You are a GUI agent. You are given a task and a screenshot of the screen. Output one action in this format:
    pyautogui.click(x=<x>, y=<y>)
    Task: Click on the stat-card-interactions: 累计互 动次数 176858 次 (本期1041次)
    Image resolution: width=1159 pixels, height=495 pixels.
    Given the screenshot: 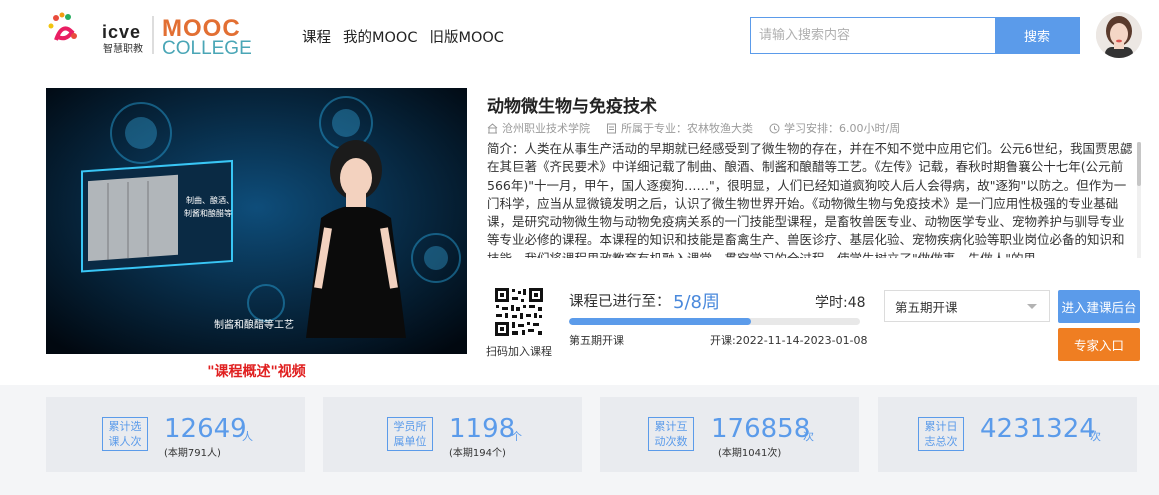 What is the action you would take?
    pyautogui.click(x=729, y=434)
    